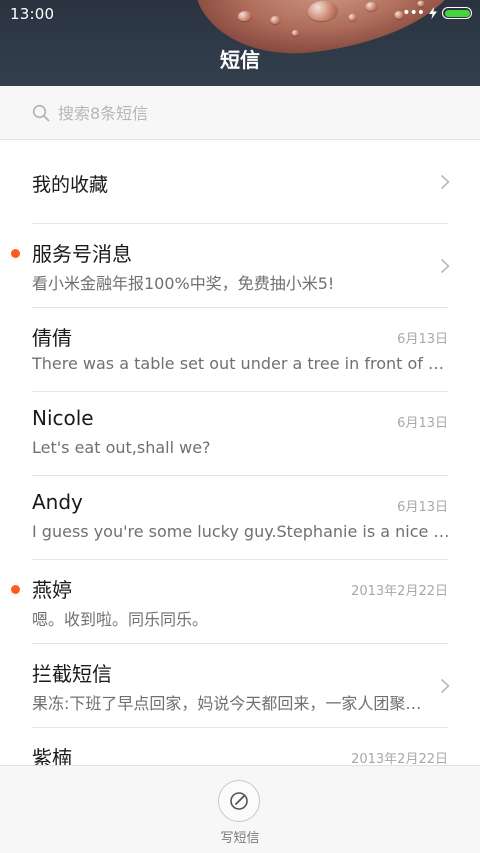 The height and width of the screenshot is (853, 480). I want to click on header: 13:00 ••• 短信, so click(240, 43).